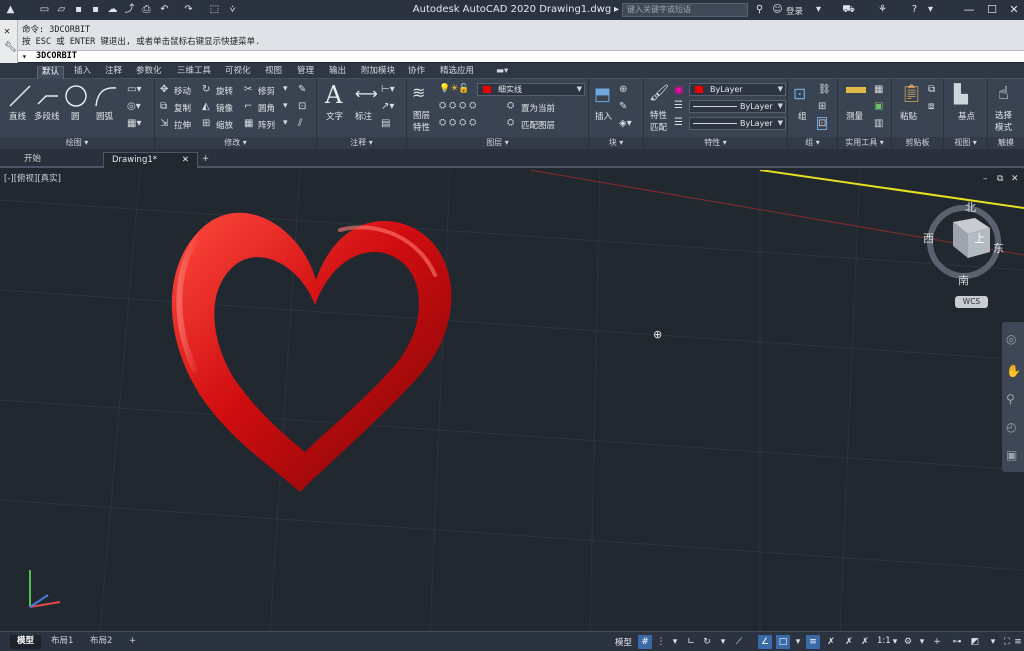 Image resolution: width=1024 pixels, height=651 pixels. Describe the element at coordinates (1003, 115) in the screenshot. I see `select-mode-l1: 选择` at that location.